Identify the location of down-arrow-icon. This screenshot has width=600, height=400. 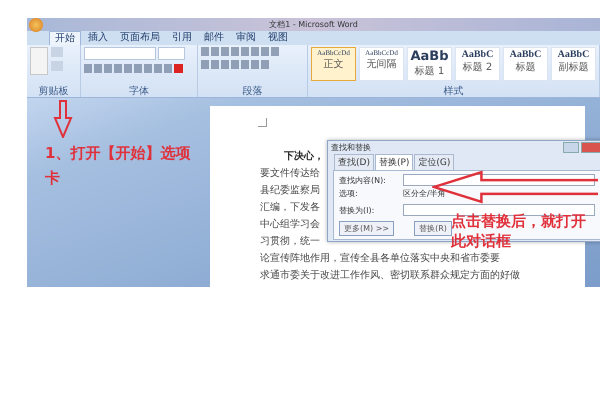
(63, 119).